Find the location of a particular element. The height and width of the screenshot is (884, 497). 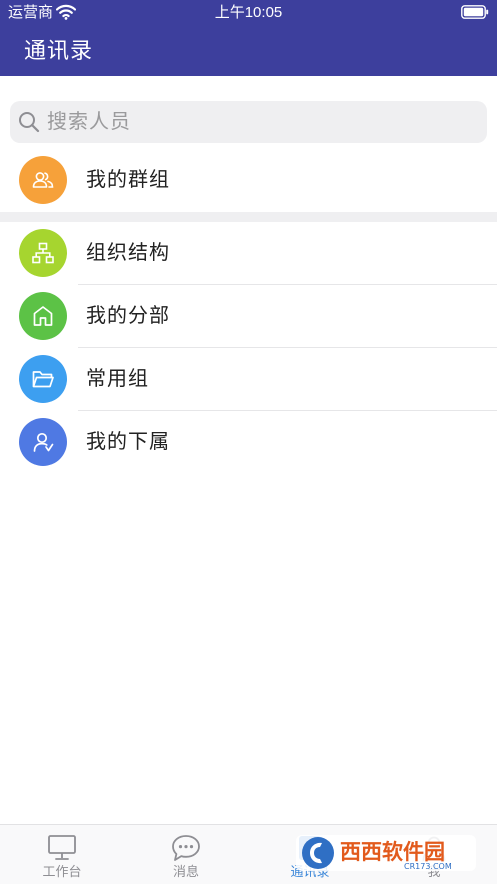

list-item-label: 常用组 is located at coordinates (117, 379).